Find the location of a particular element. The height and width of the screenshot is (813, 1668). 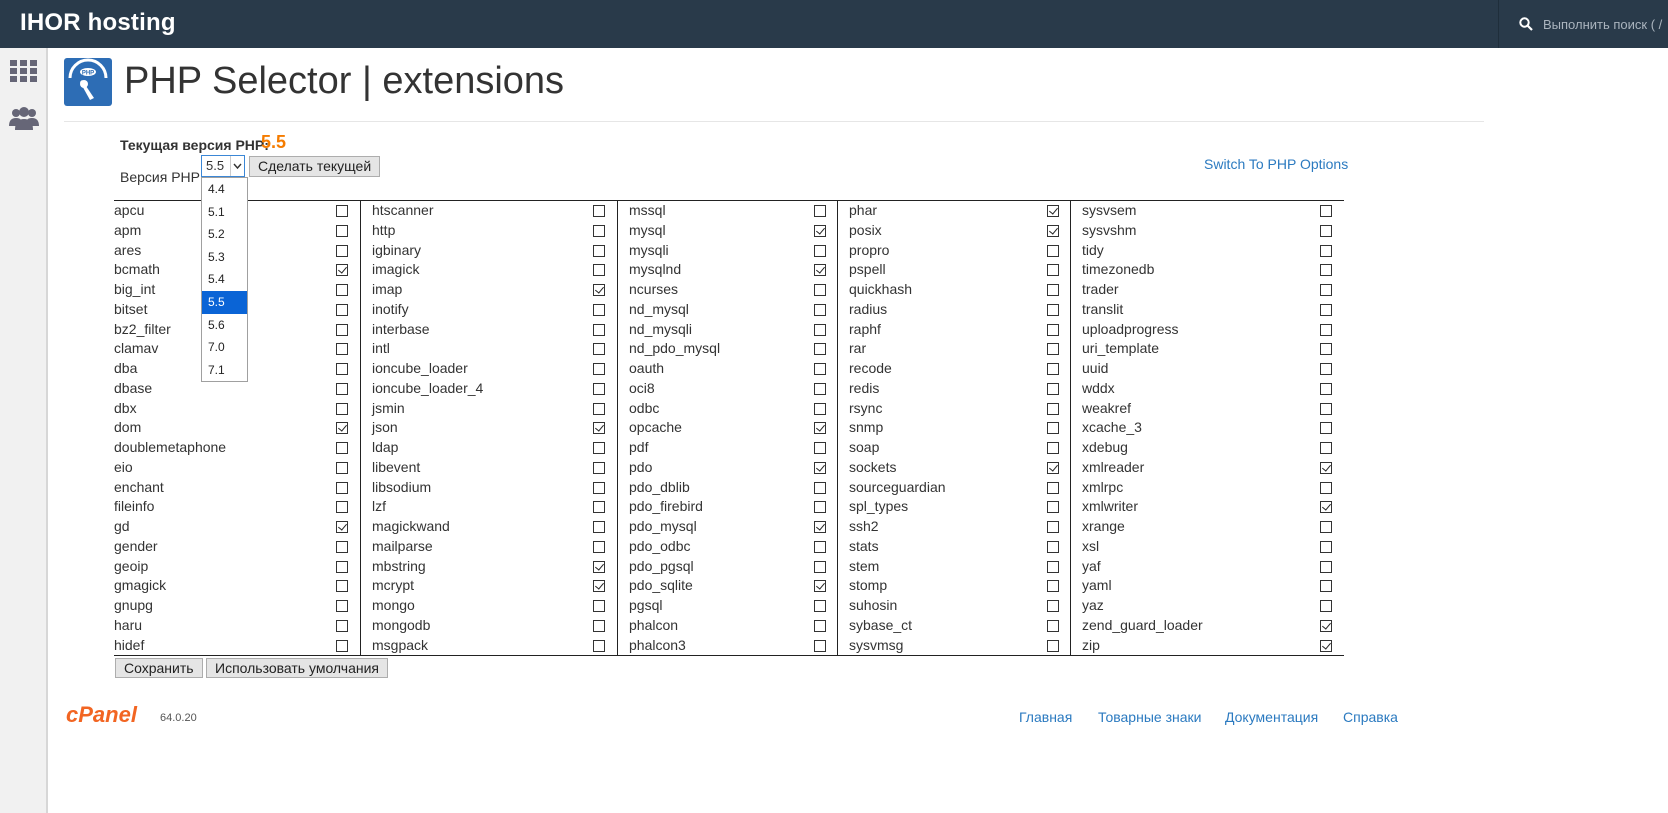

search-icon is located at coordinates (1526, 24).